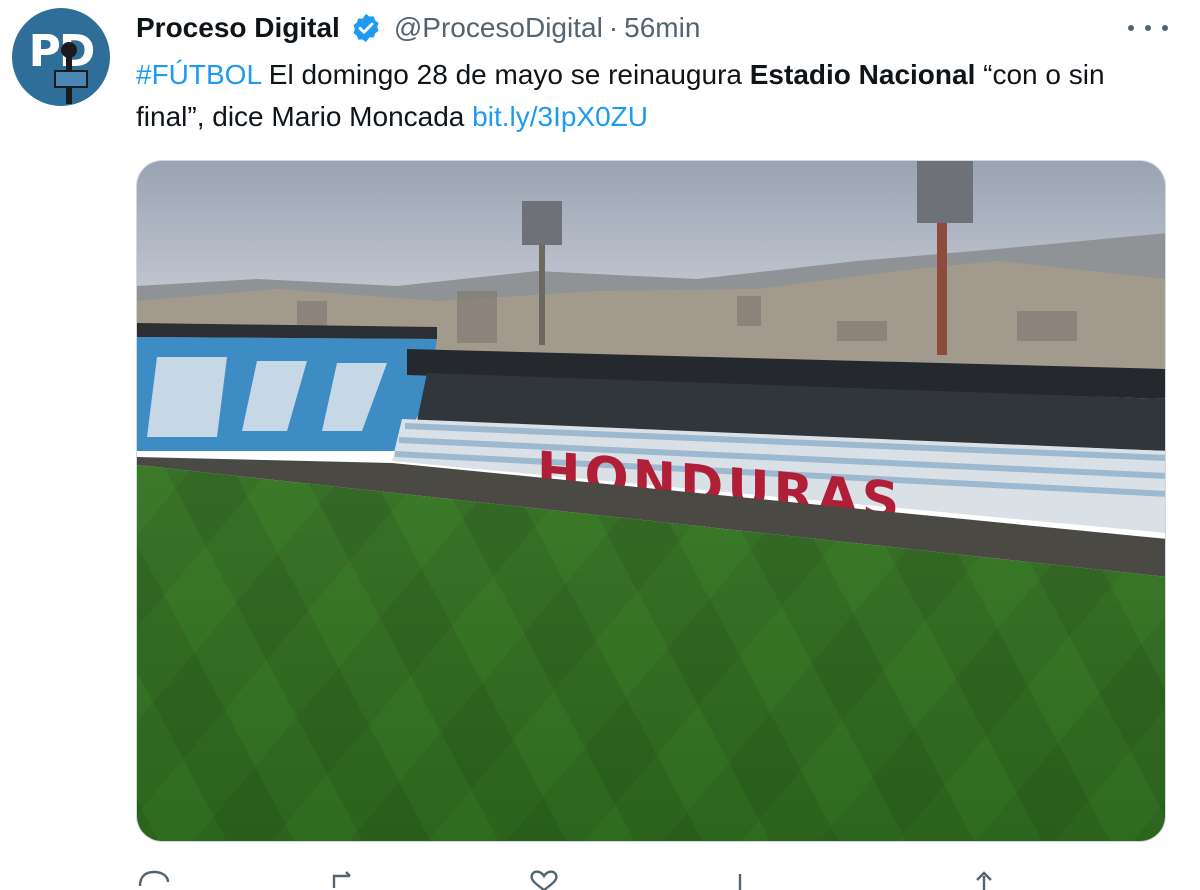 This screenshot has width=1200, height=890. What do you see at coordinates (154, 880) in the screenshot?
I see `reply-icon` at bounding box center [154, 880].